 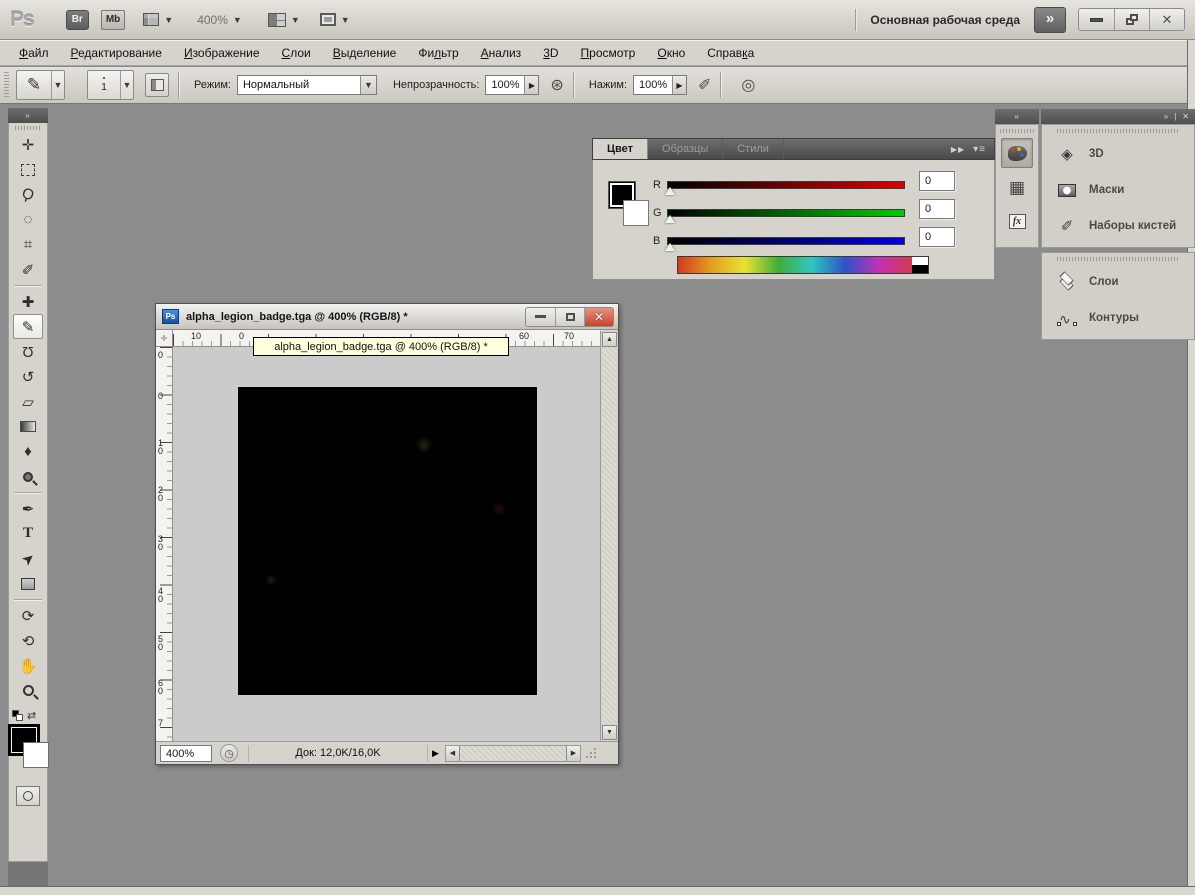 What do you see at coordinates (1017, 153) in the screenshot?
I see `color-panel-button` at bounding box center [1017, 153].